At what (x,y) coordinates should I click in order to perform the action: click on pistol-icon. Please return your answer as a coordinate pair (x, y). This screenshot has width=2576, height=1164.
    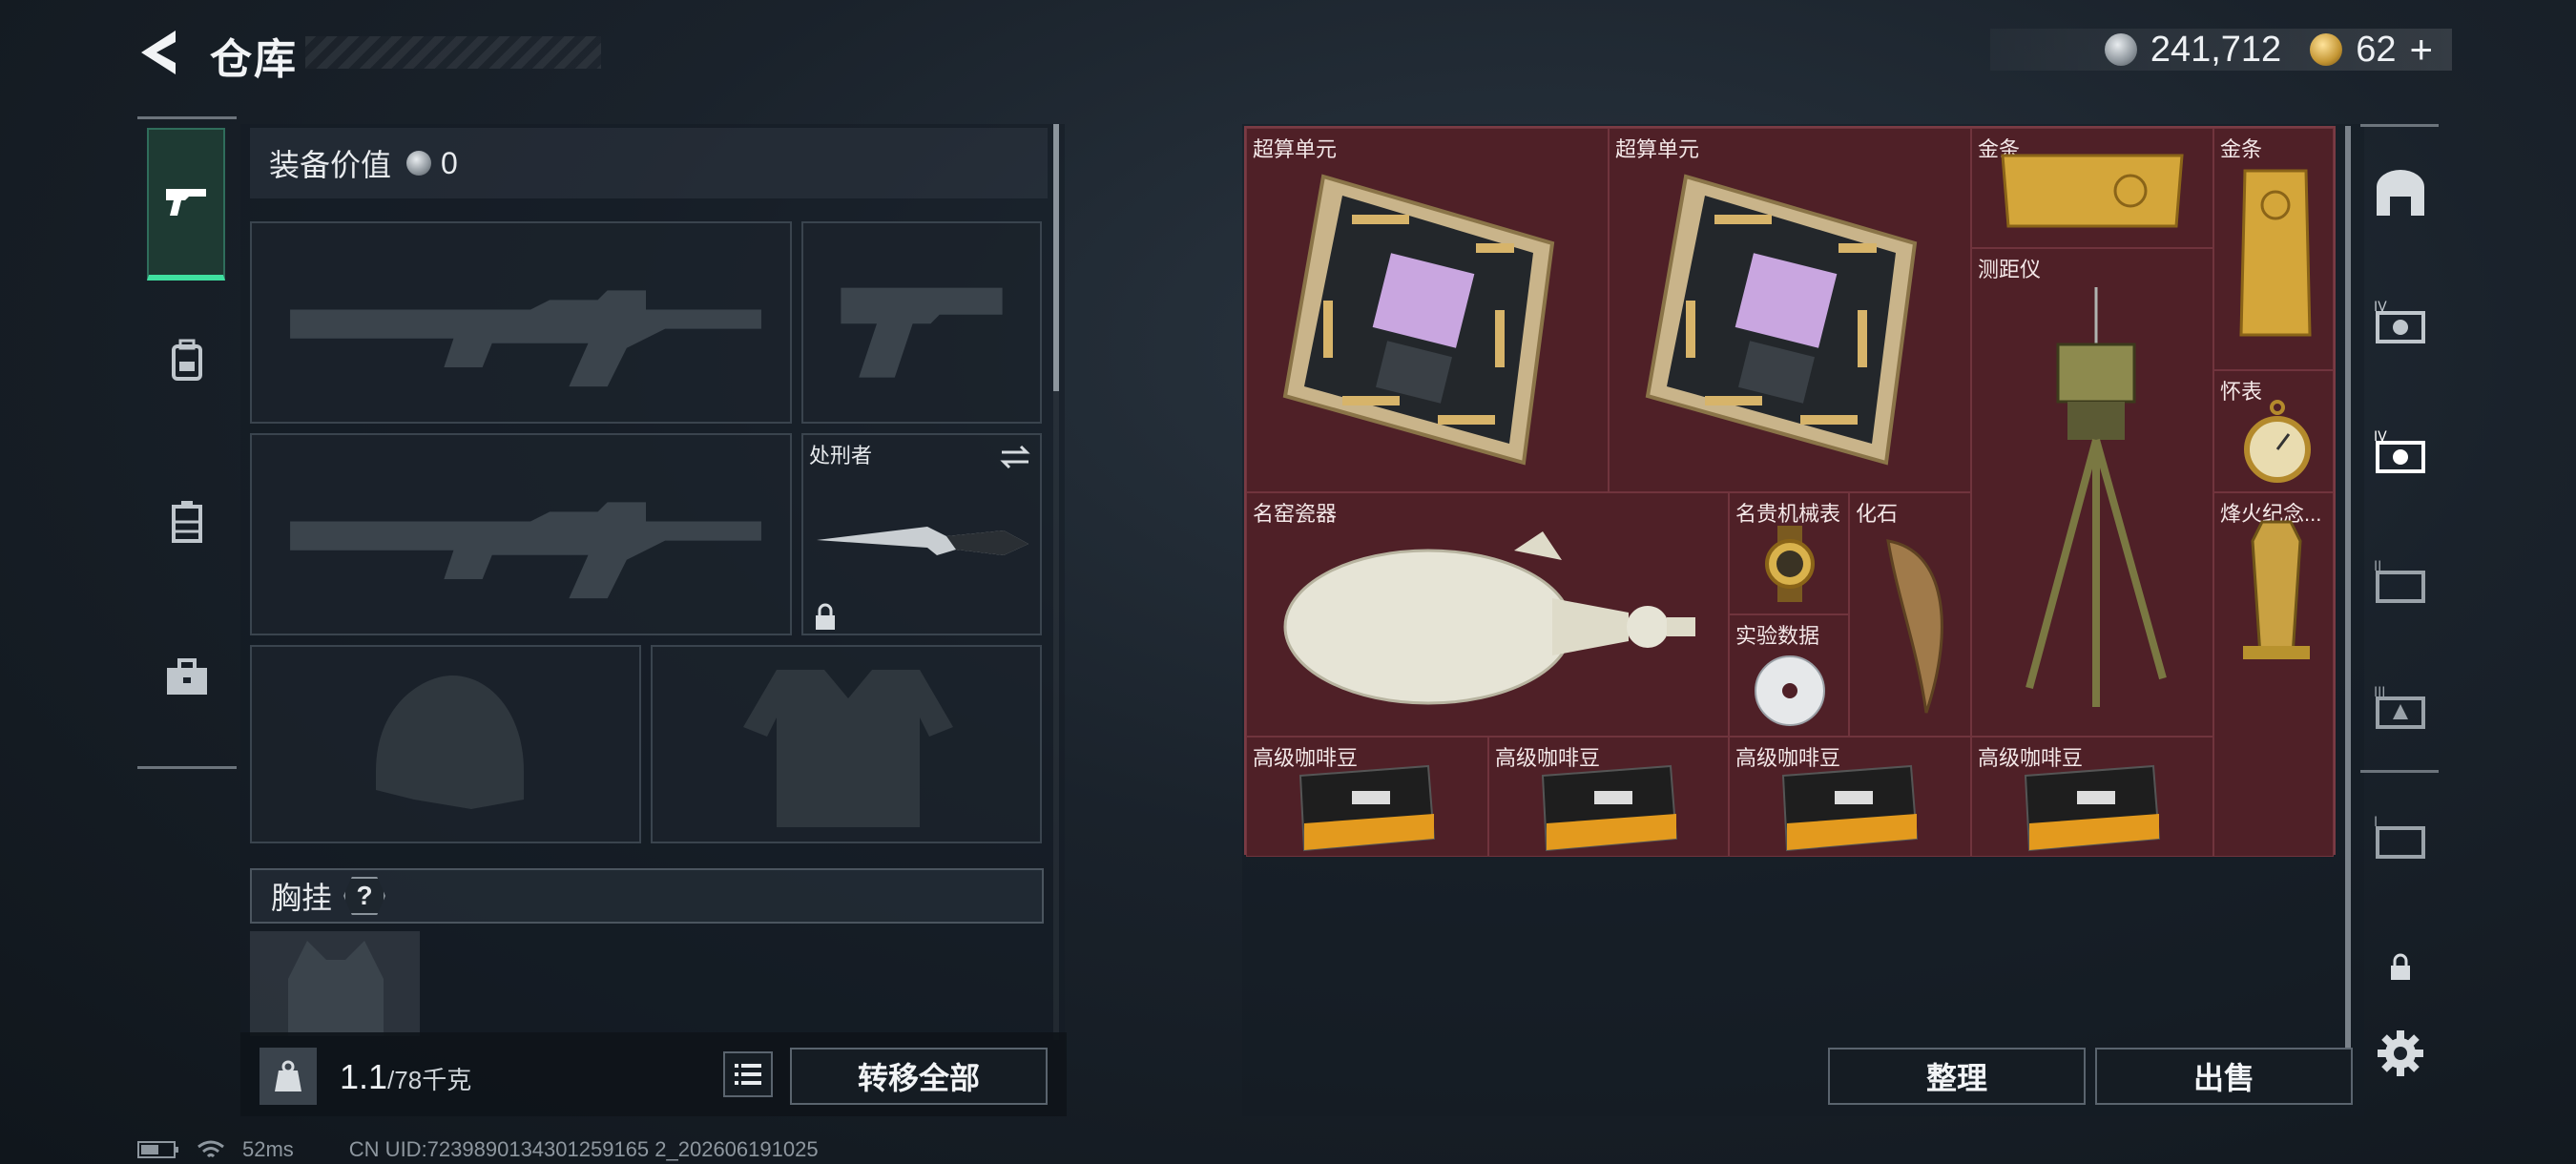
    Looking at the image, I should click on (186, 202).